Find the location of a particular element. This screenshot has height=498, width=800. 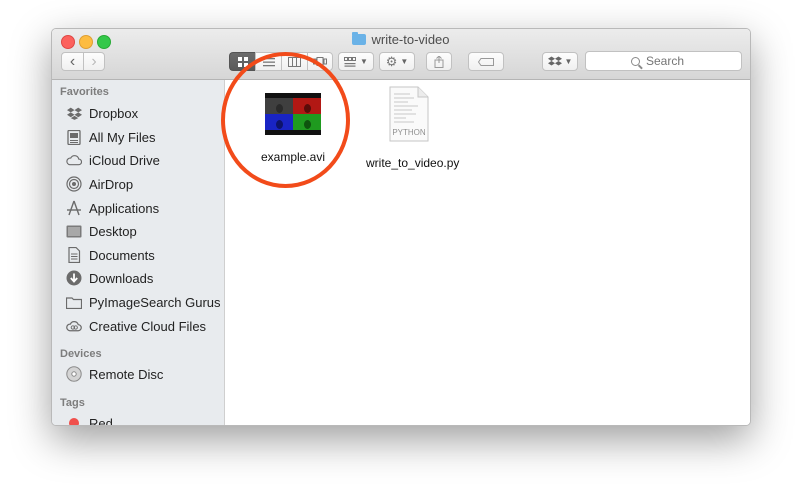

red-tag-dot-icon is located at coordinates (74, 420).